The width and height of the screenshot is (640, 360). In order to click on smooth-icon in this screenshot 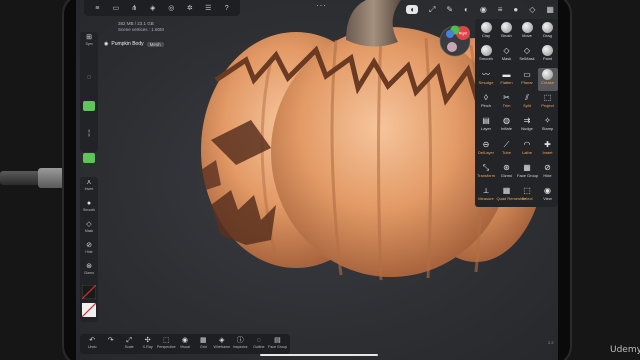, I will do `click(486, 51)`.